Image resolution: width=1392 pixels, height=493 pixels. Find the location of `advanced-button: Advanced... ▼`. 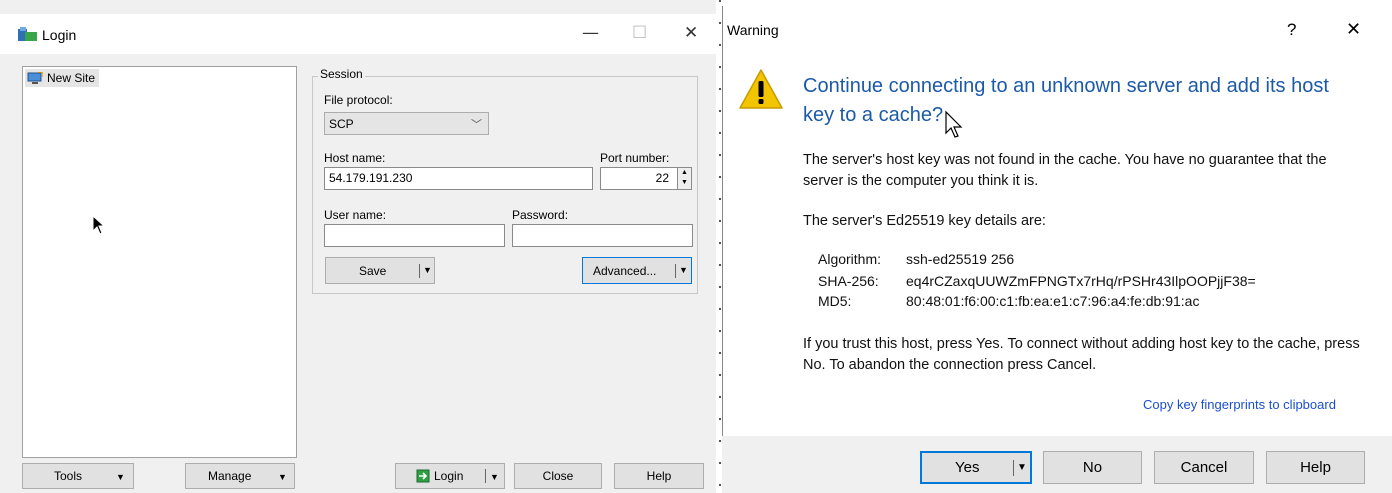

advanced-button: Advanced... ▼ is located at coordinates (637, 270).